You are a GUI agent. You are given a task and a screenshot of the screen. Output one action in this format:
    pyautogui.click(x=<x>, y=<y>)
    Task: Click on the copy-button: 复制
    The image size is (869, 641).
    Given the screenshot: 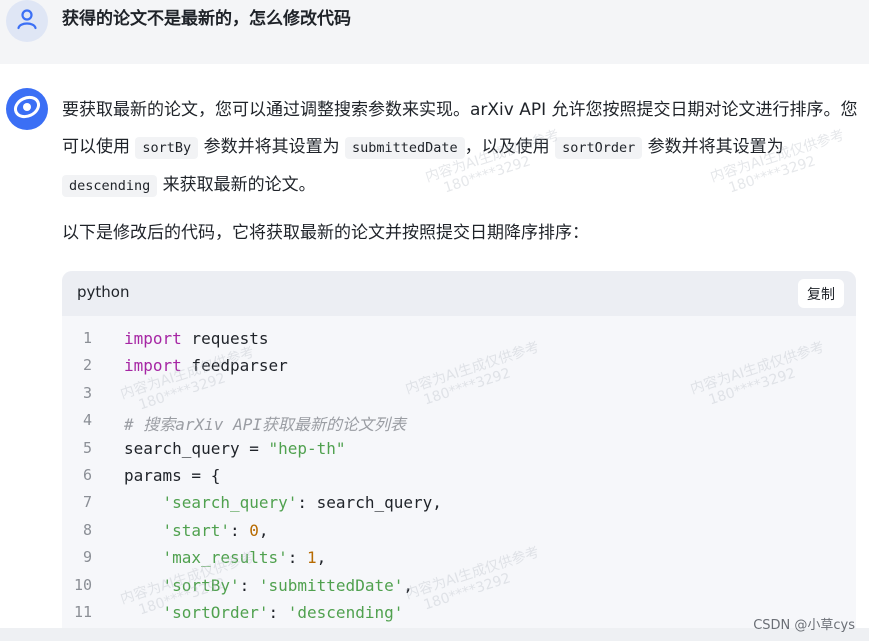 What is the action you would take?
    pyautogui.click(x=821, y=293)
    